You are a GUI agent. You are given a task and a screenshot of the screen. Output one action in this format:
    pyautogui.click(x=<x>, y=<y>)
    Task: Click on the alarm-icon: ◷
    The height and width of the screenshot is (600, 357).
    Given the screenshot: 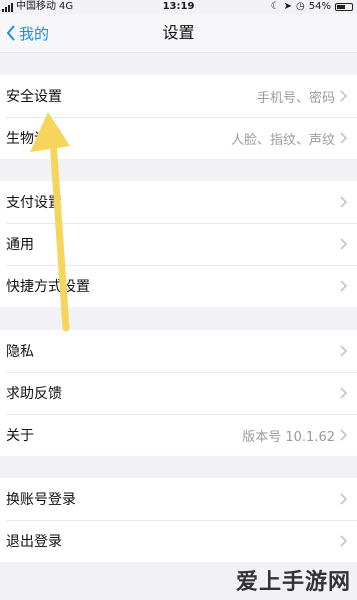 What is the action you would take?
    pyautogui.click(x=300, y=6)
    